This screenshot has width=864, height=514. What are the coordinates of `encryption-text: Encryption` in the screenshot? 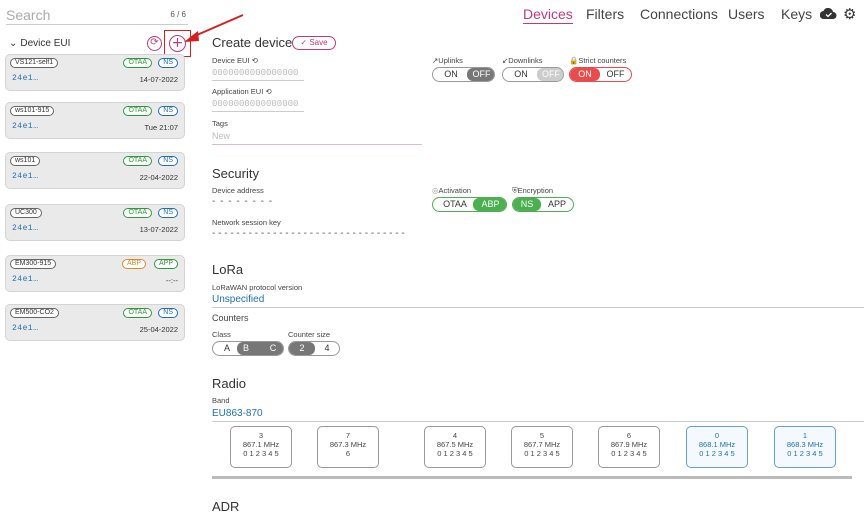 It's located at (535, 190).